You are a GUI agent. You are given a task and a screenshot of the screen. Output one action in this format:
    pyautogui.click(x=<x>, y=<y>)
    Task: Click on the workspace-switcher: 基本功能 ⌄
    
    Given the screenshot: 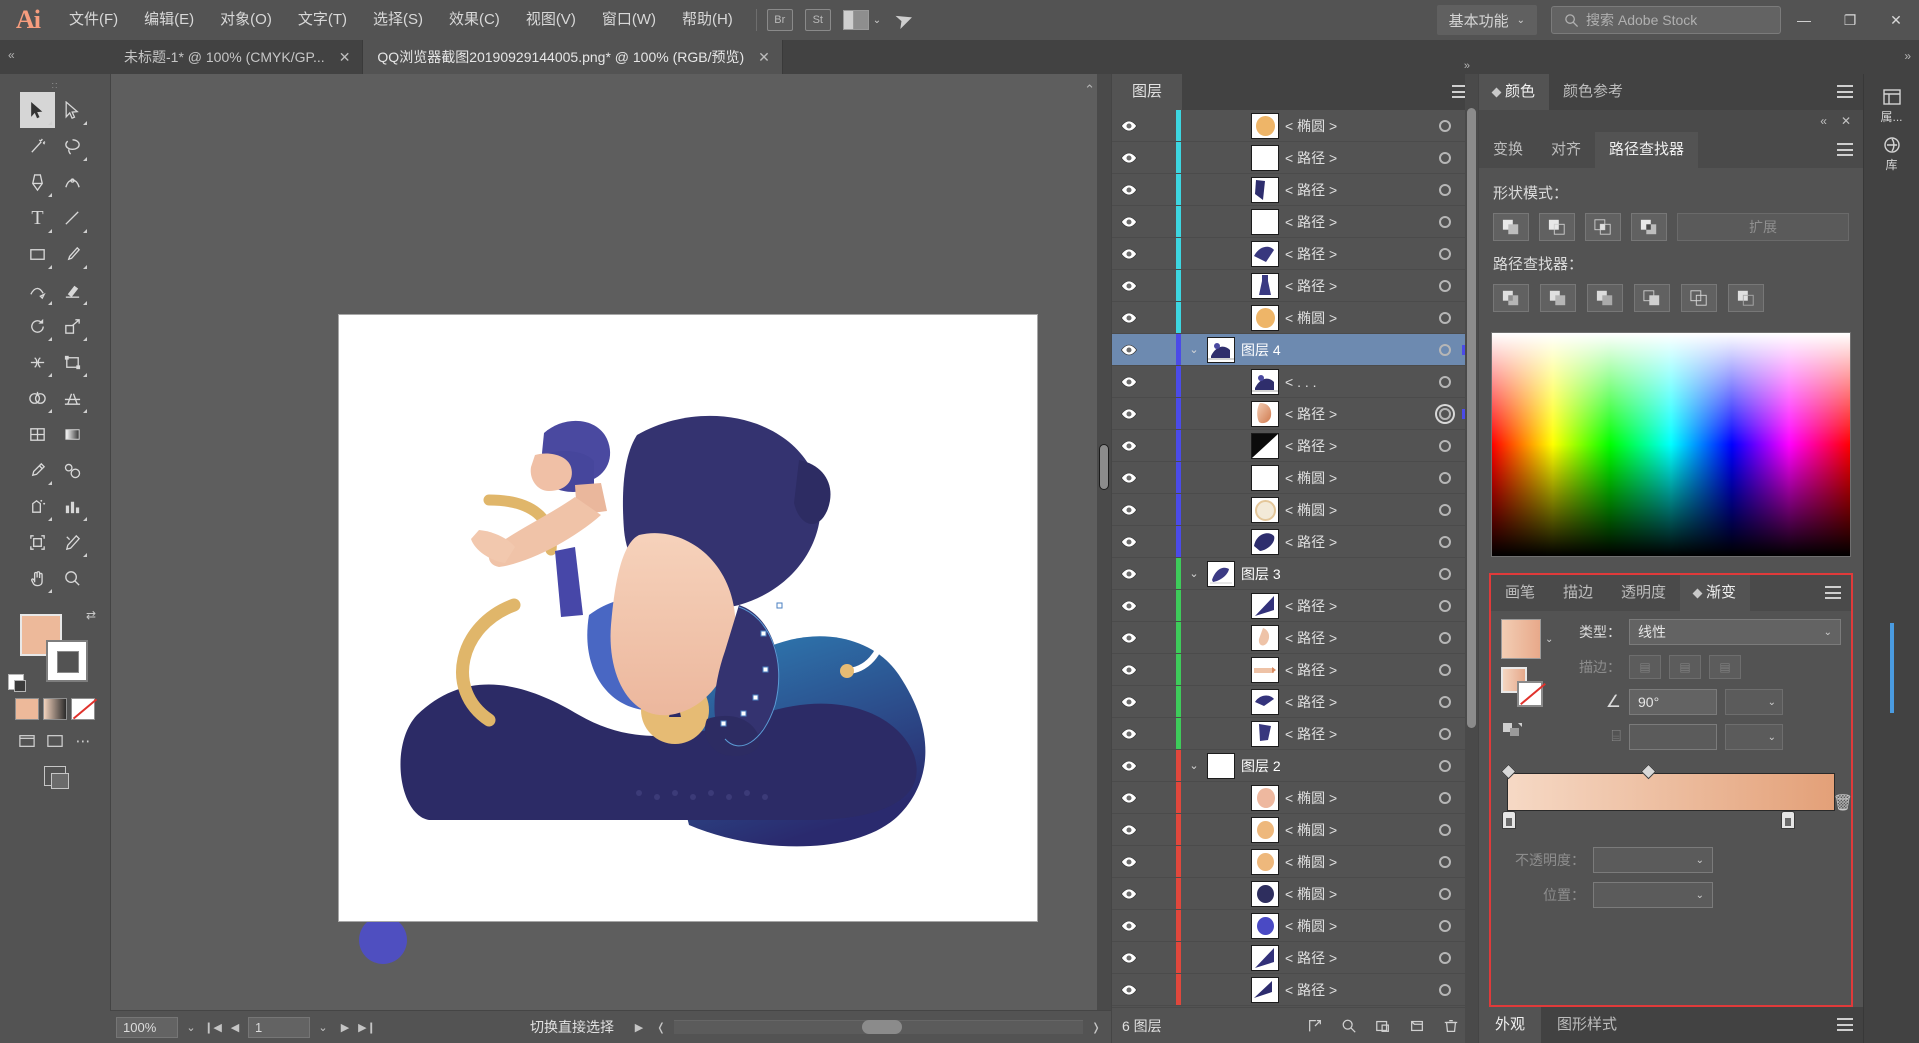 What is the action you would take?
    pyautogui.click(x=1486, y=20)
    